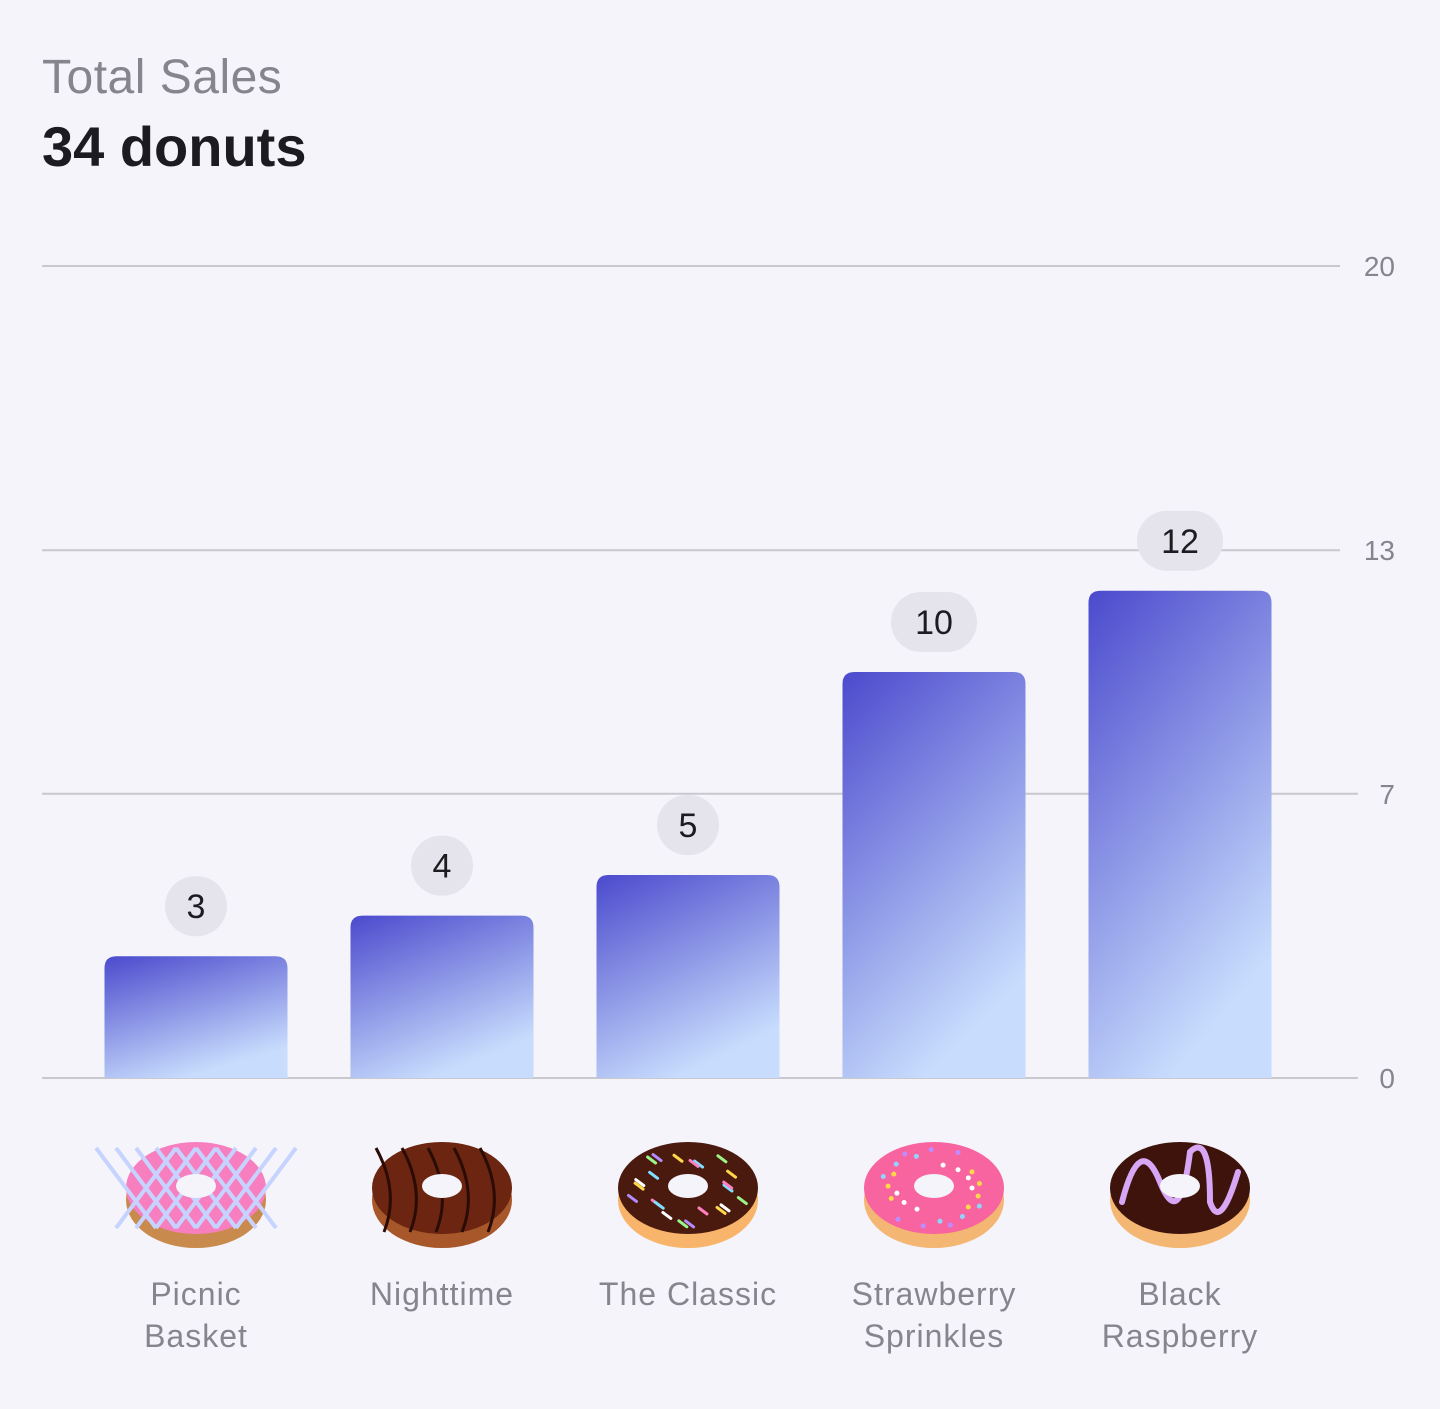  I want to click on value-label: 10, so click(934, 623).